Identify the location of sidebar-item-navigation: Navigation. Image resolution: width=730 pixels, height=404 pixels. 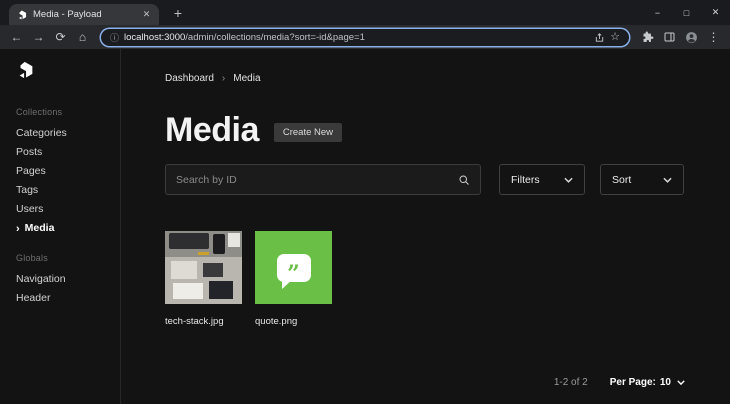
(68, 279).